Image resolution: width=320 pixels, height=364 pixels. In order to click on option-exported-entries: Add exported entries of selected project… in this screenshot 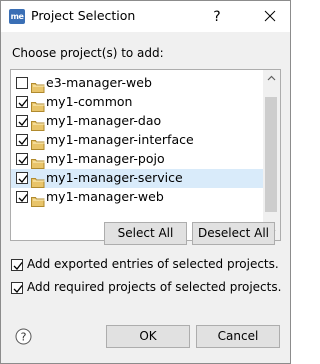, I will do `click(148, 265)`.